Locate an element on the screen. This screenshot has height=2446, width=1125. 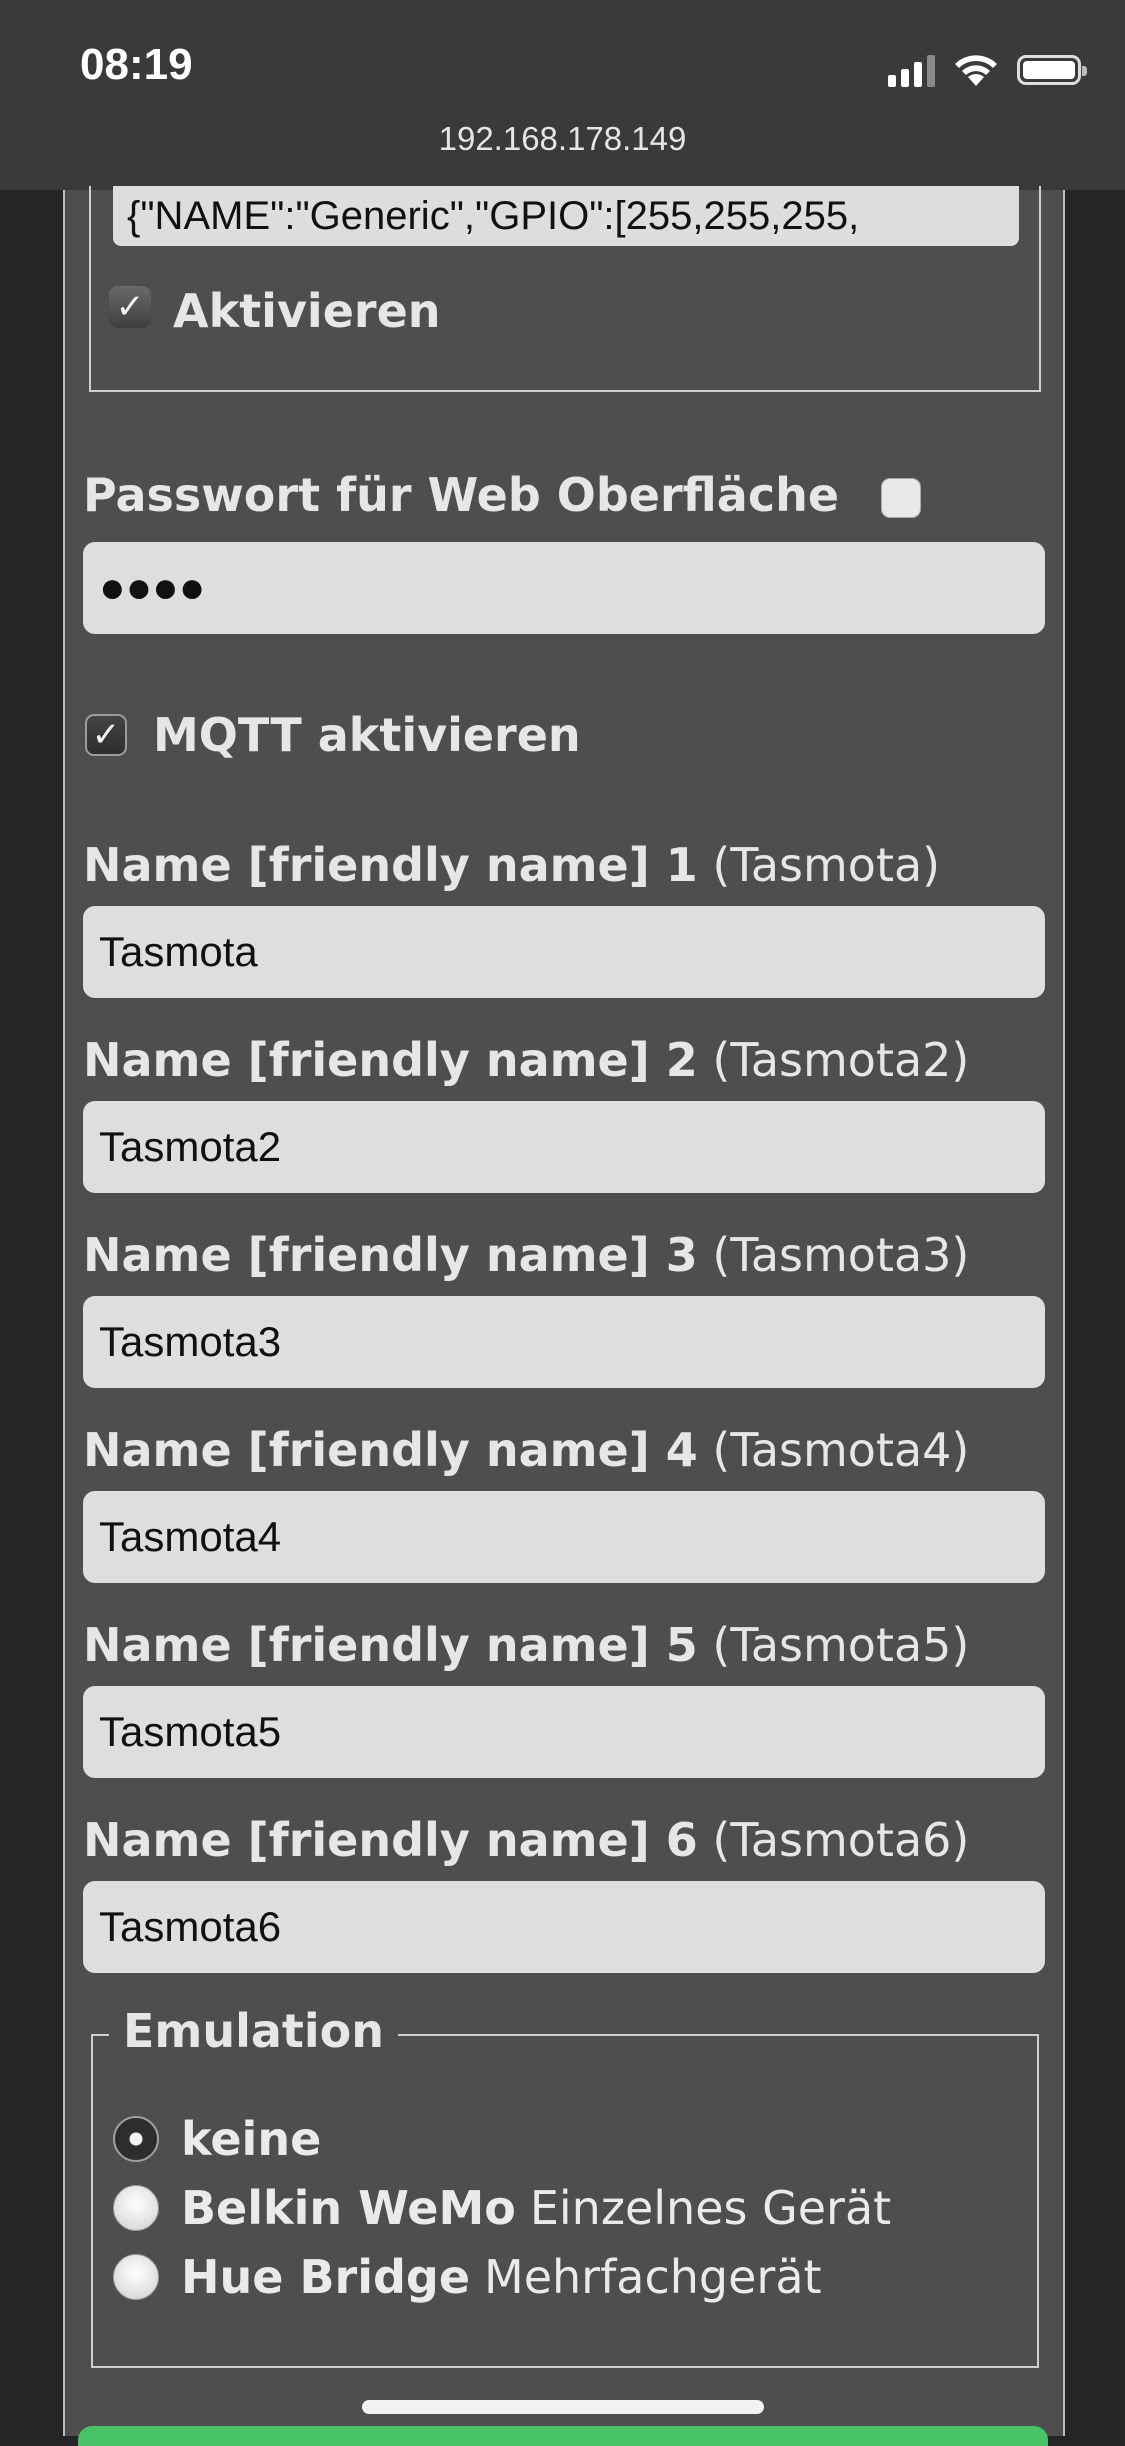
status-bar: 08:19 192.168.178.149 is located at coordinates (562, 95).